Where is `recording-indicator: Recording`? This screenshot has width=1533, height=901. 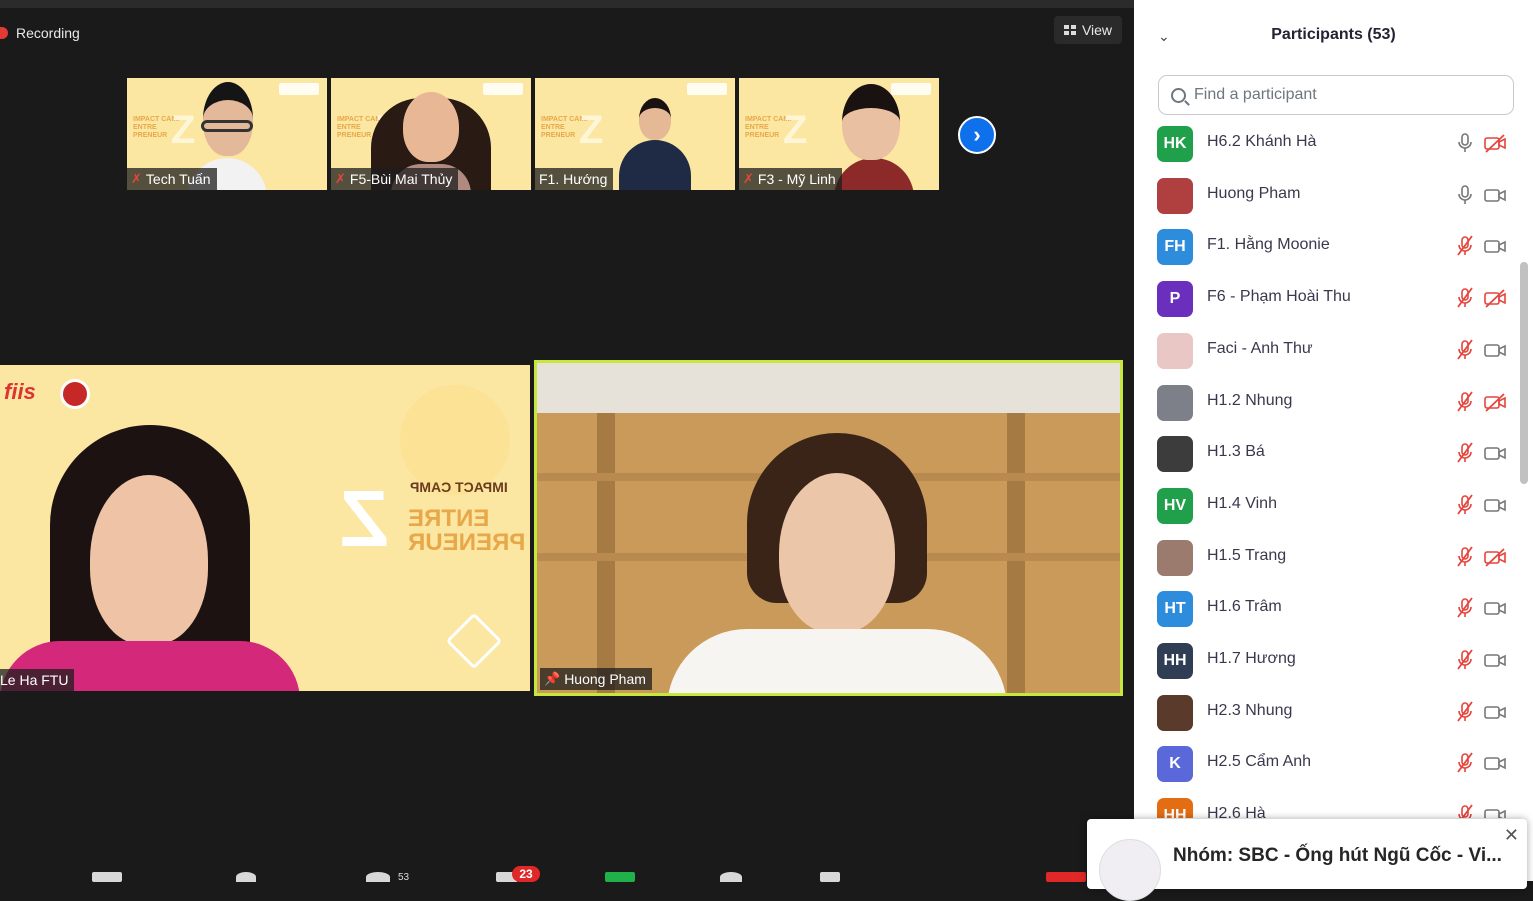 recording-indicator: Recording is located at coordinates (40, 33).